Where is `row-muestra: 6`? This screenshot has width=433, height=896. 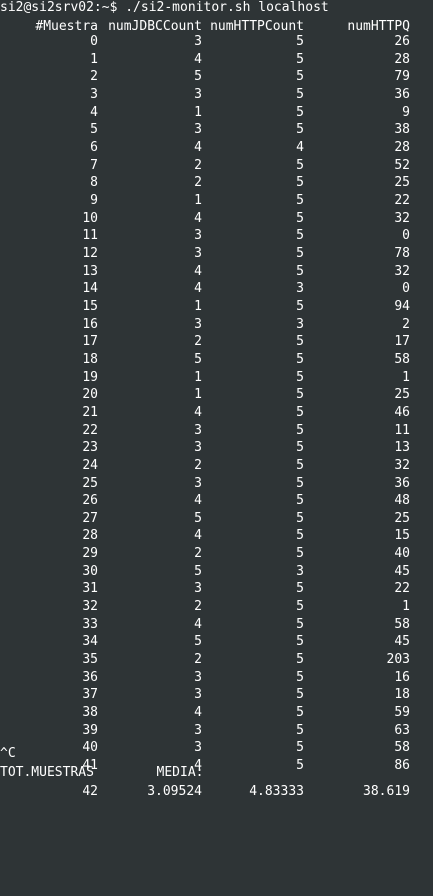
row-muestra: 6 is located at coordinates (94, 147).